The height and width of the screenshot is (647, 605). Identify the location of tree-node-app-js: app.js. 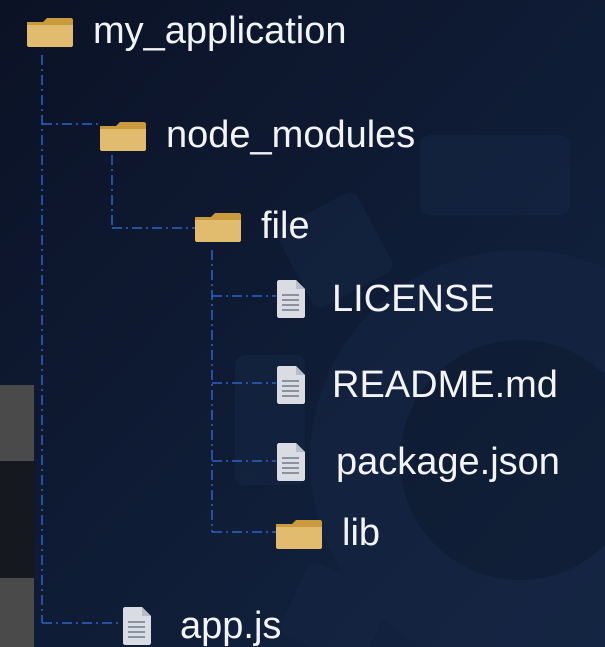
(200, 626).